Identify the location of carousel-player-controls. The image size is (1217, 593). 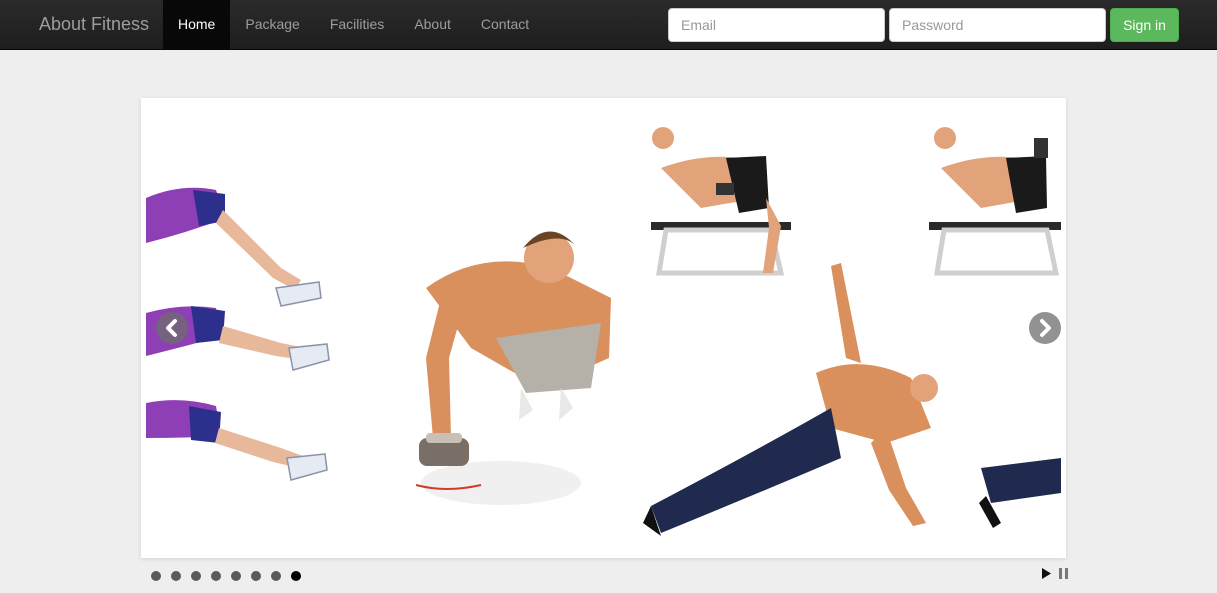
(1055, 573).